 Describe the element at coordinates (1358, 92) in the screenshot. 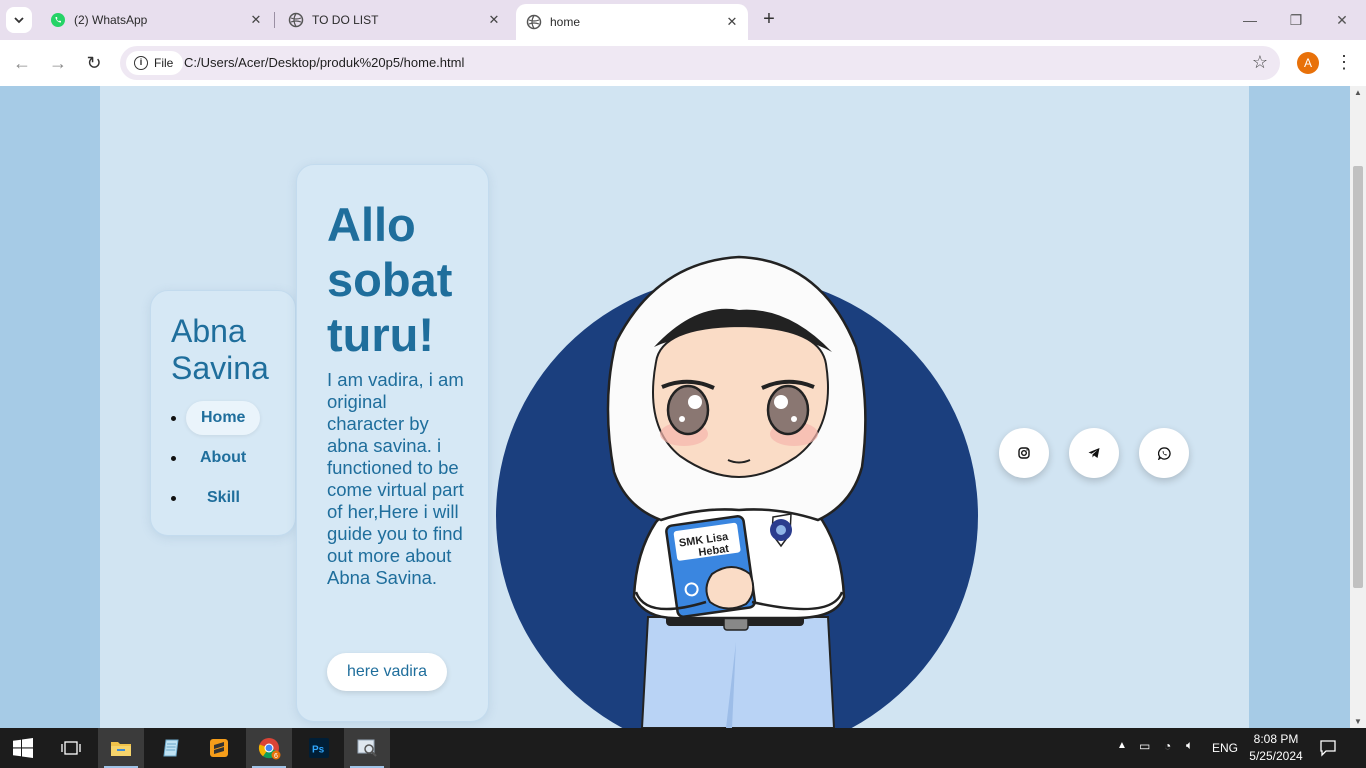

I see `scroll-up-arrow-icon: ▲` at that location.